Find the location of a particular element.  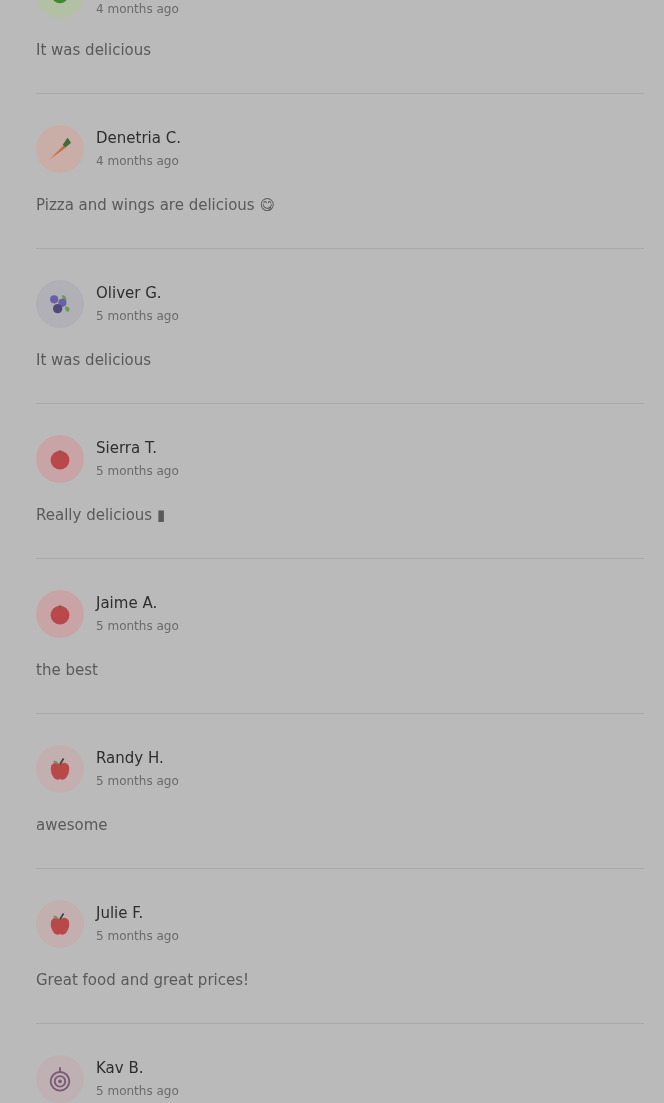

reviewer-name: Kav B. is located at coordinates (120, 1068).